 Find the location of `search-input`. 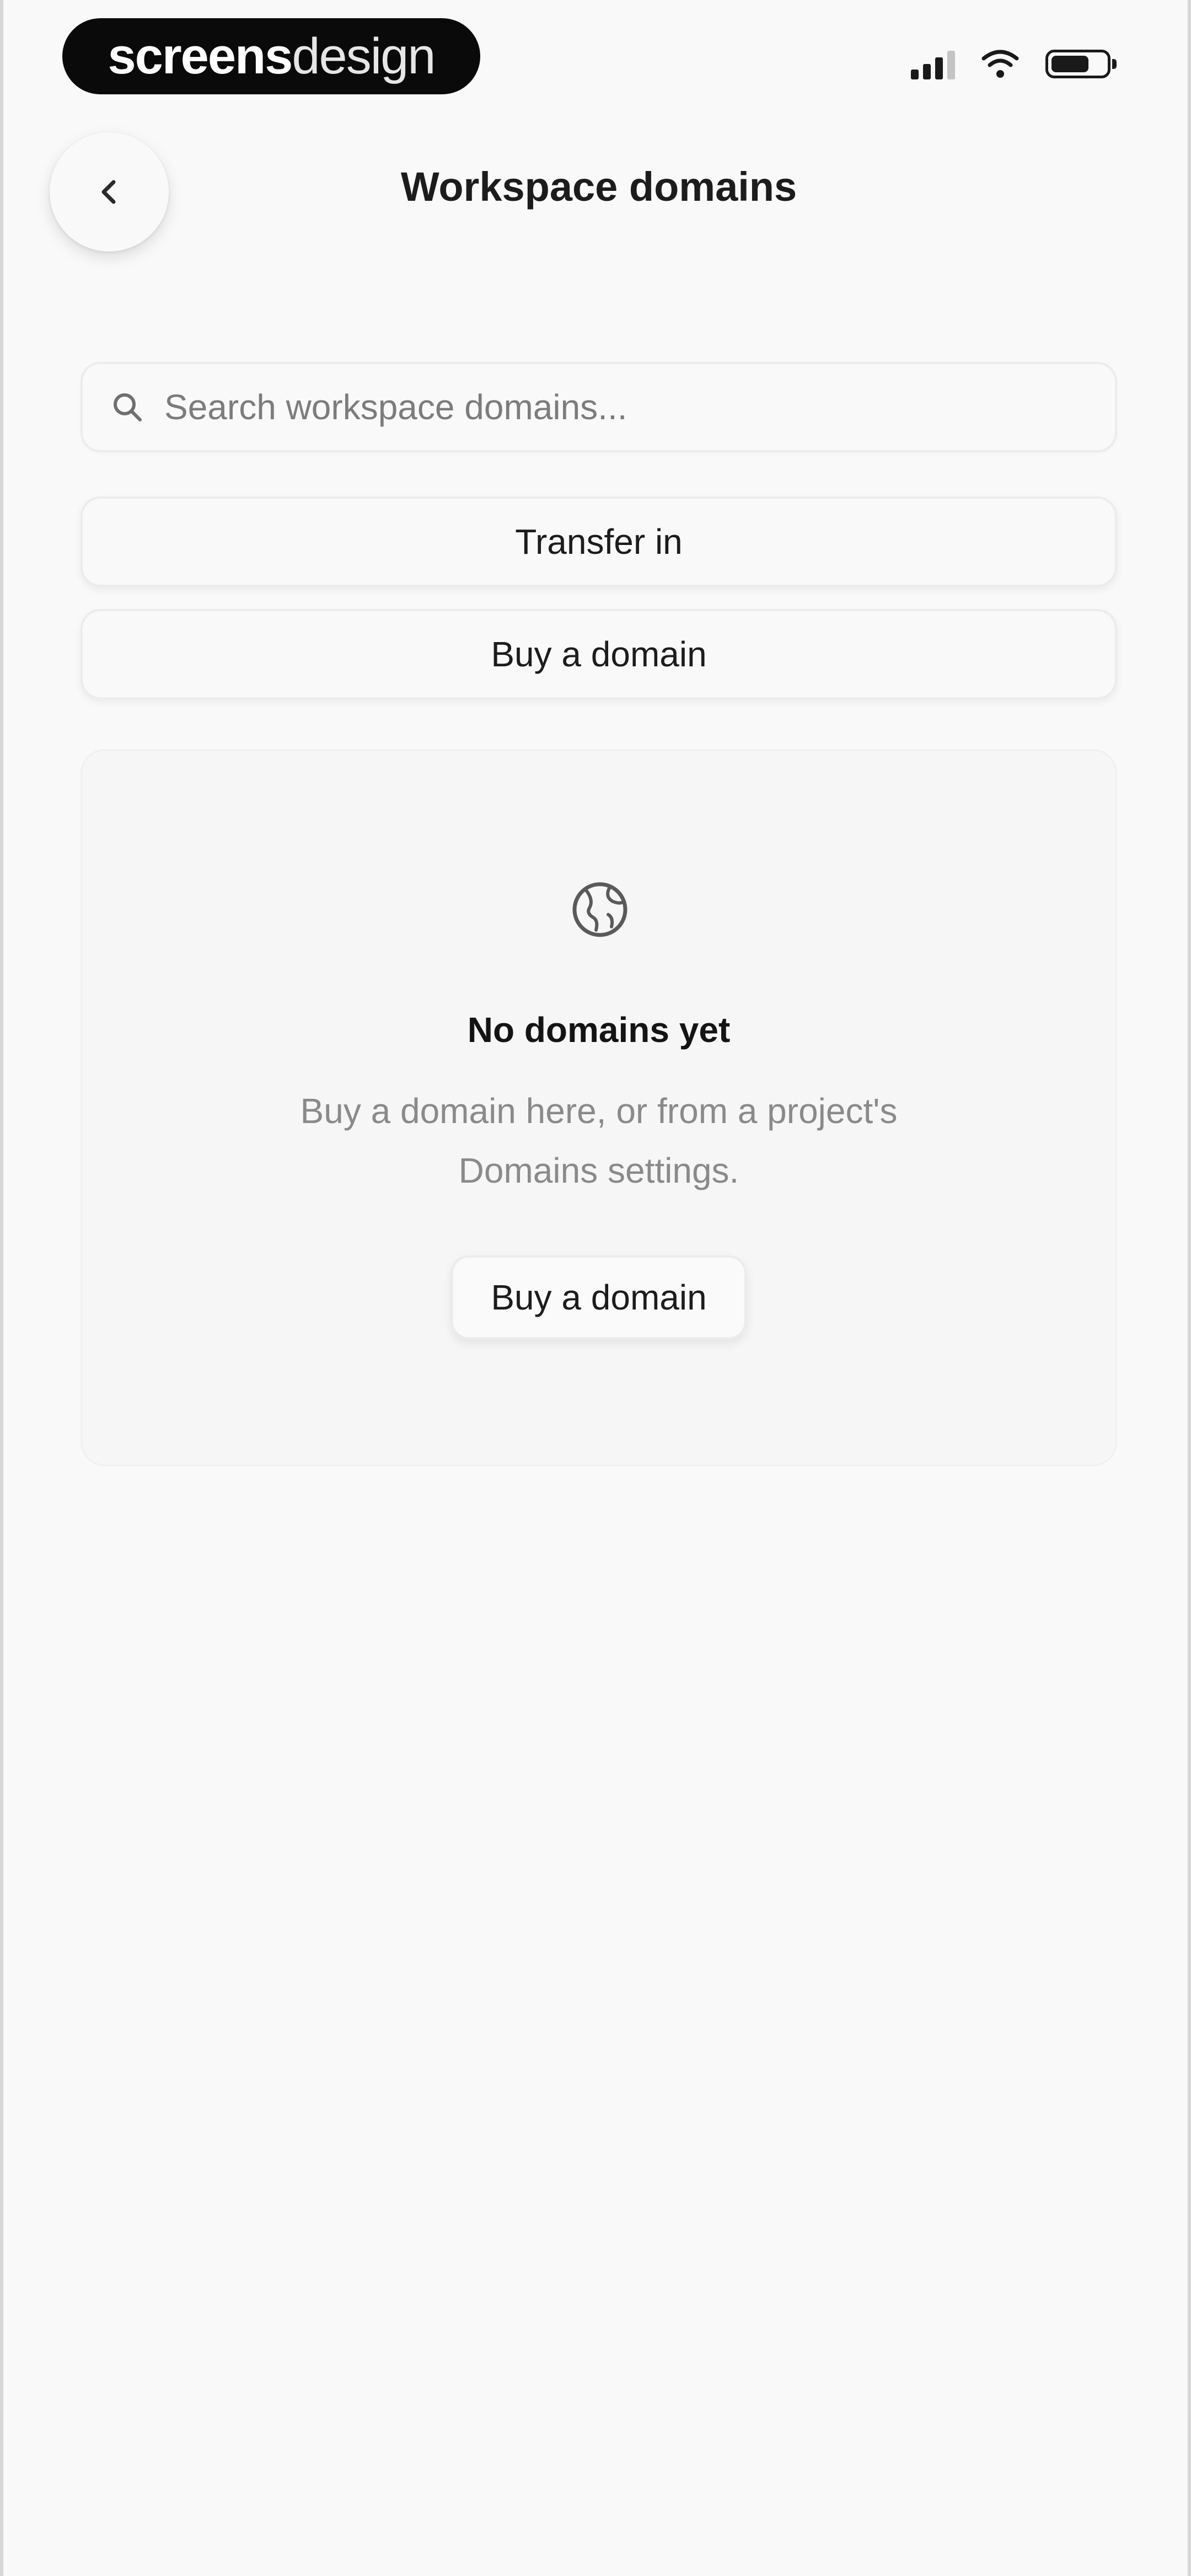

search-input is located at coordinates (605, 407).